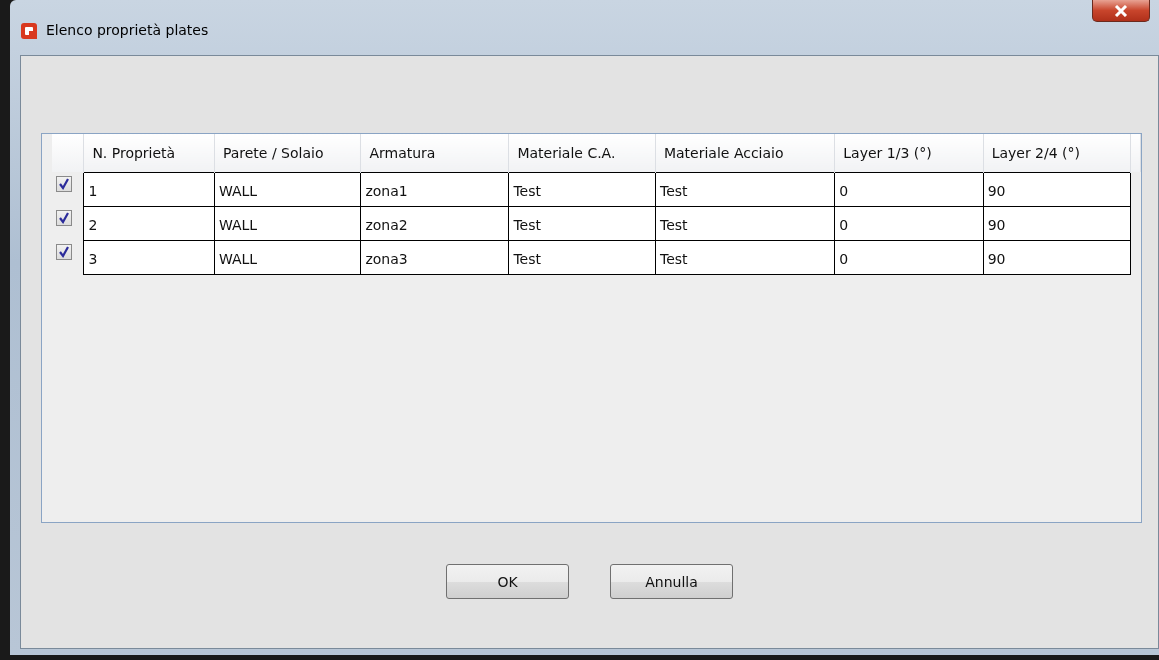 The height and width of the screenshot is (660, 1159). I want to click on column-header: Armatura, so click(434, 153).